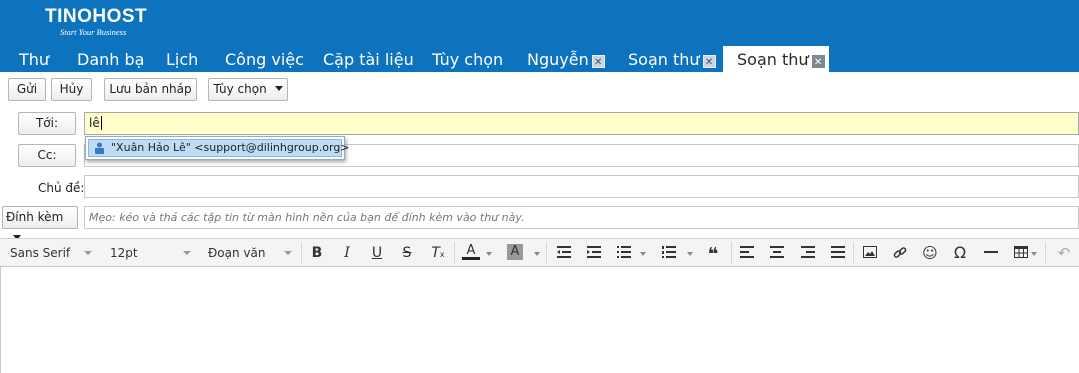  What do you see at coordinates (747, 253) in the screenshot?
I see `align-left-icon` at bounding box center [747, 253].